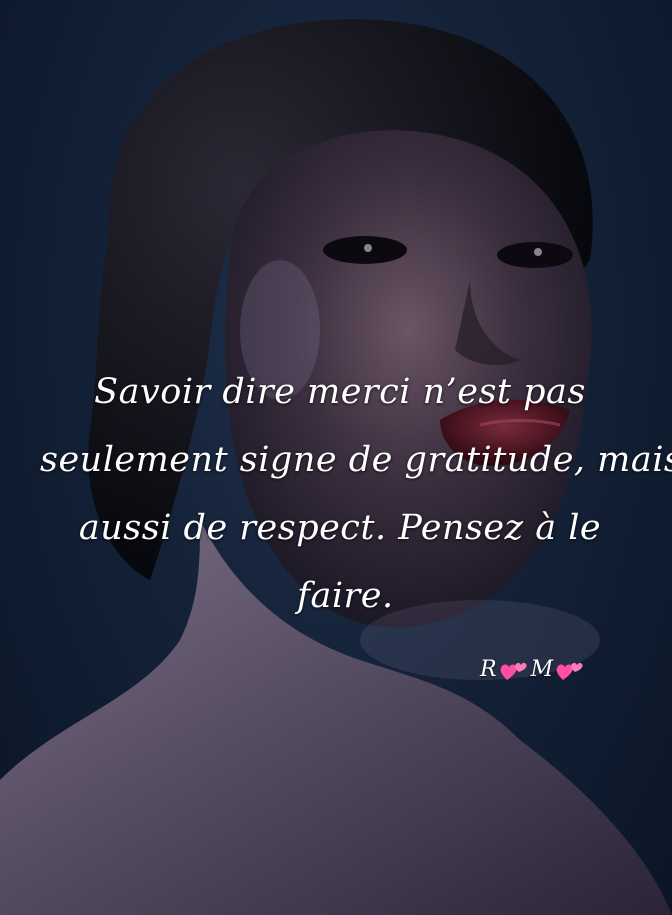 Image resolution: width=672 pixels, height=915 pixels. I want to click on signature-initial-r: R, so click(488, 669).